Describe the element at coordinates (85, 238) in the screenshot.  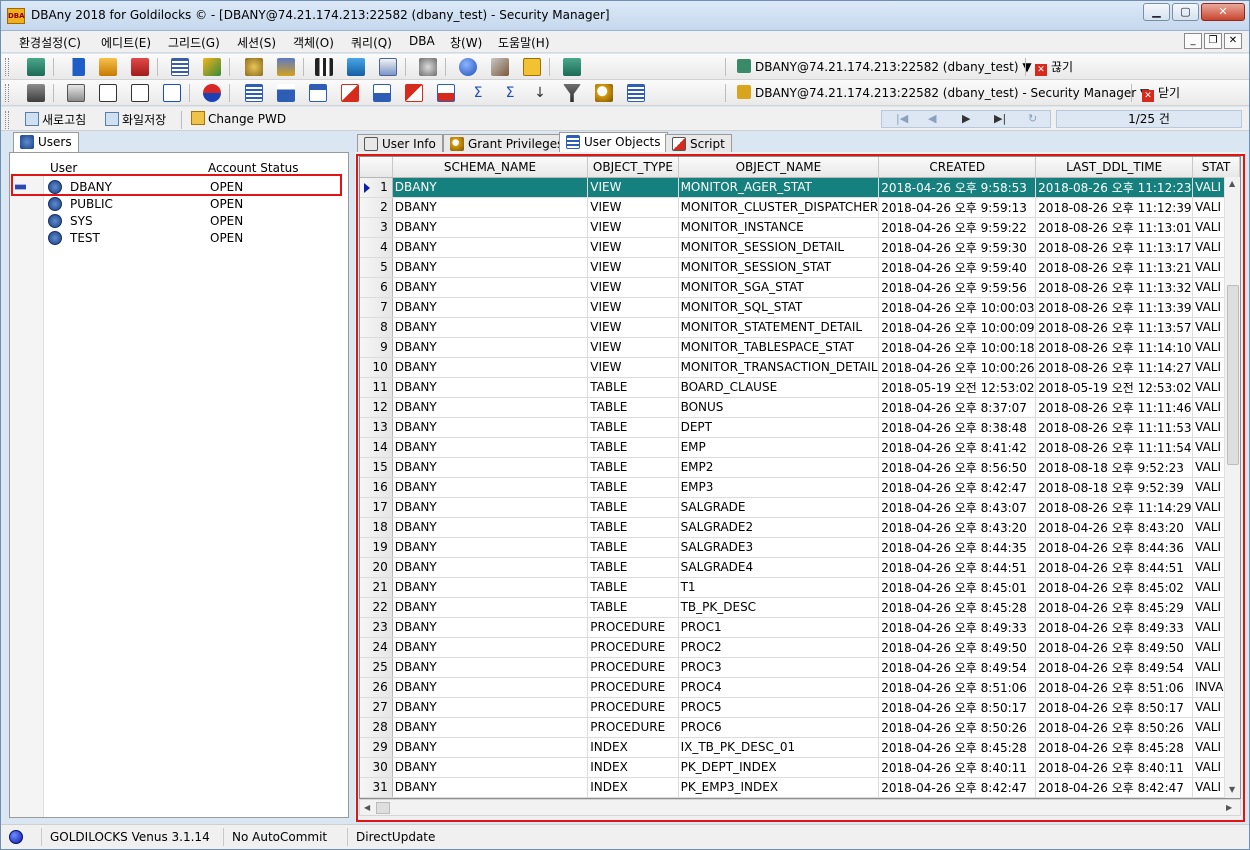
I see `user-name: TEST` at that location.